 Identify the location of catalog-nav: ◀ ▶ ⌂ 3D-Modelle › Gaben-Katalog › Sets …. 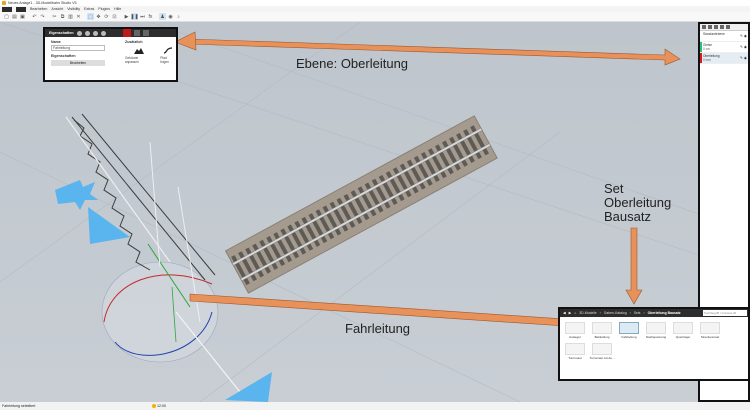
(654, 313).